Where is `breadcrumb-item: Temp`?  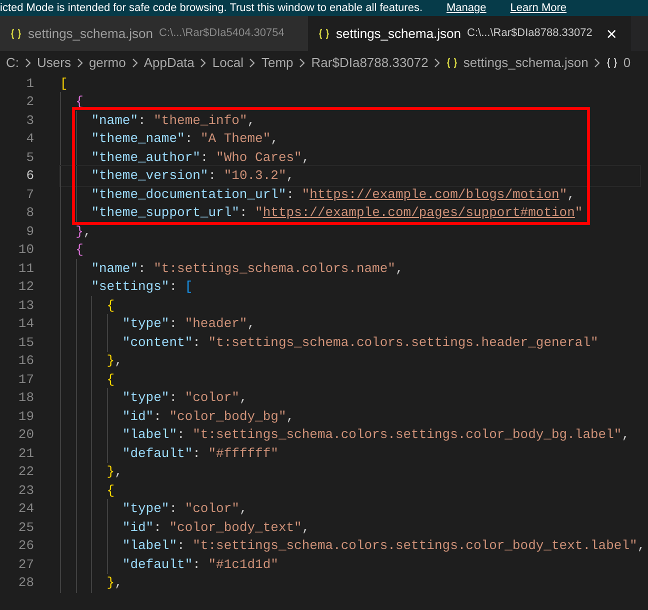 breadcrumb-item: Temp is located at coordinates (277, 62).